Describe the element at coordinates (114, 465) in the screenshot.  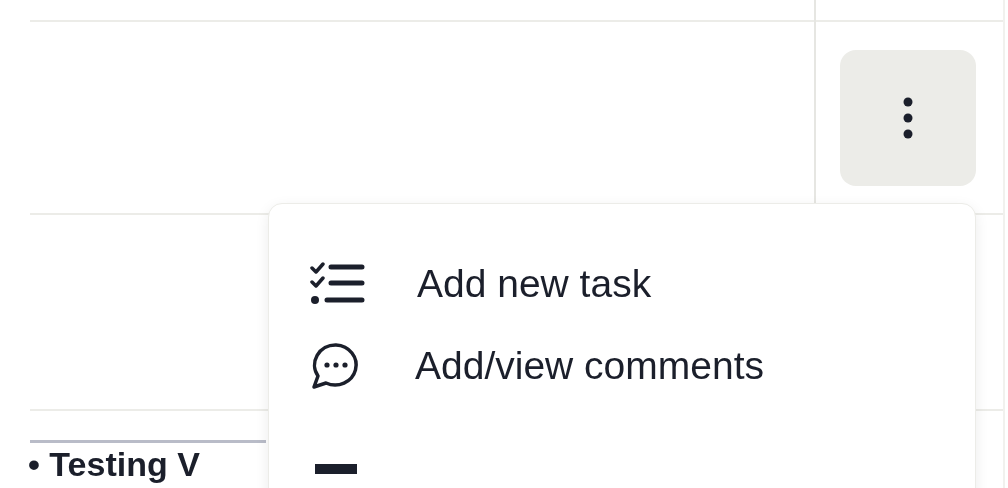
I see `row-label: • Testing V` at that location.